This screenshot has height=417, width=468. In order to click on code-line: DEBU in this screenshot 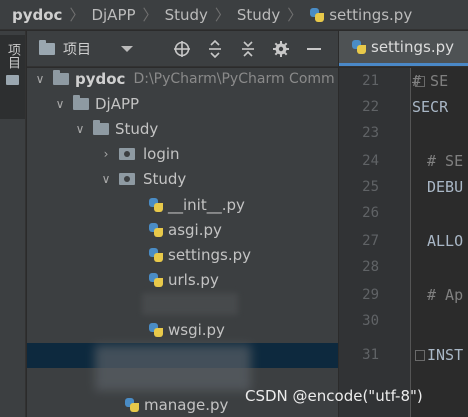, I will do `click(445, 187)`.